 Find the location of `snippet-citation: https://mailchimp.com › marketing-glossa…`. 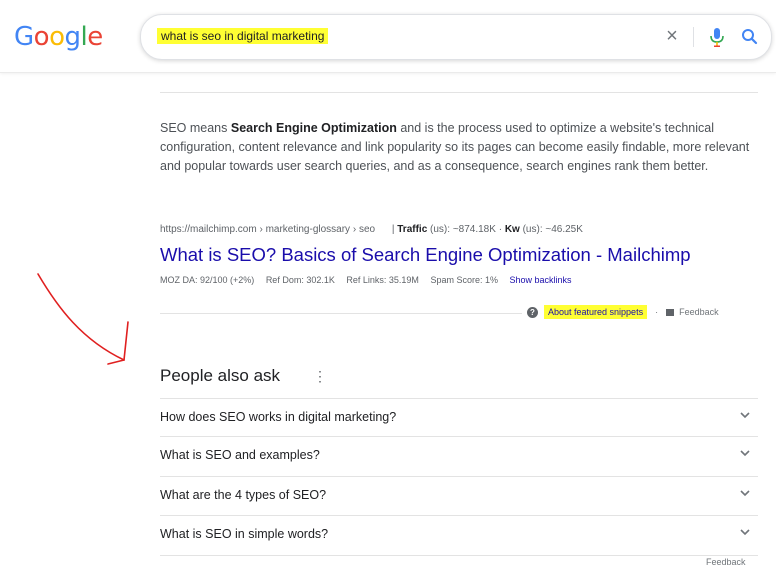

snippet-citation: https://mailchimp.com › marketing-glossa… is located at coordinates (371, 229).